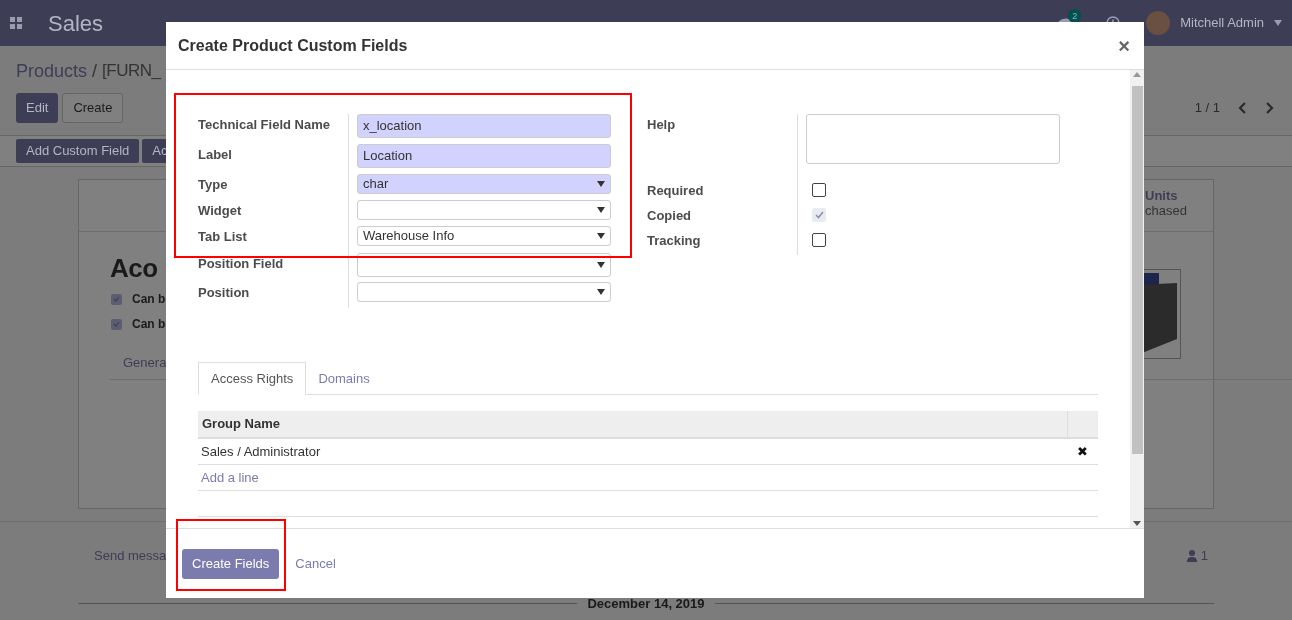  Describe the element at coordinates (674, 241) in the screenshot. I see `field-label: Tracking` at that location.